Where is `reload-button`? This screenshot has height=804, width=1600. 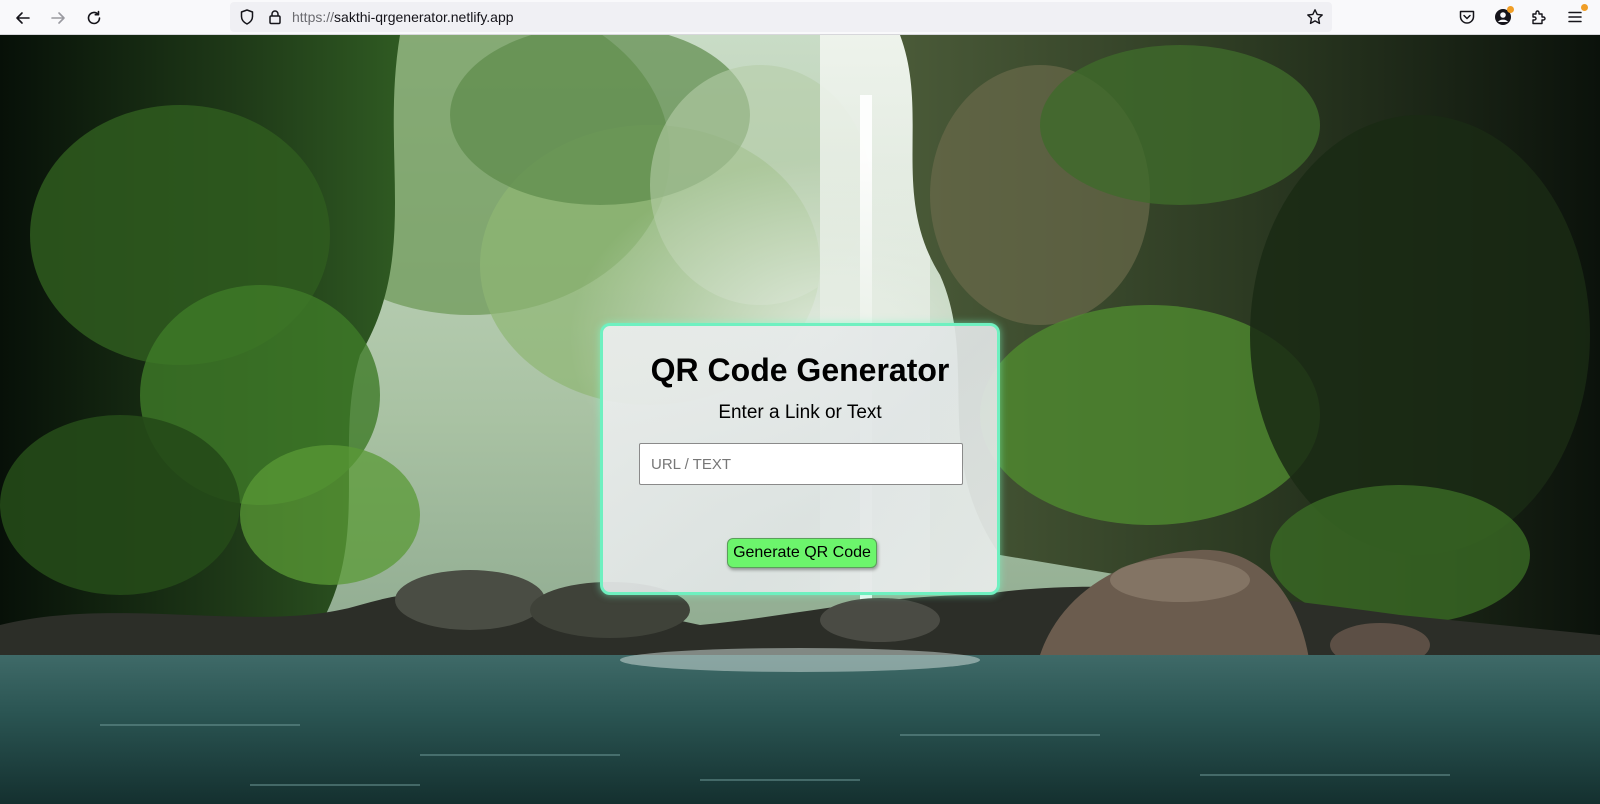 reload-button is located at coordinates (94, 18).